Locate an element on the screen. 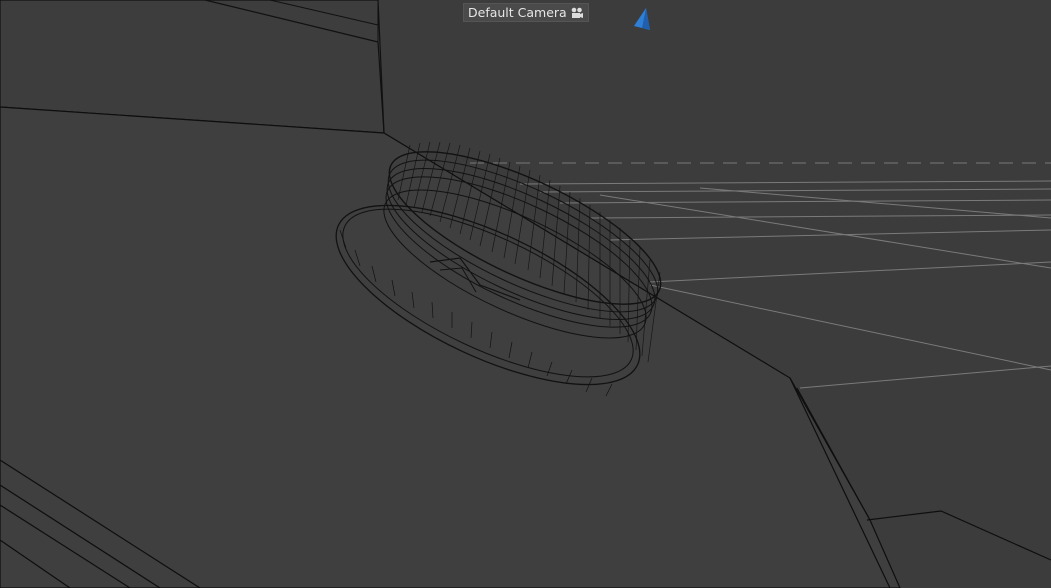  camera-icon is located at coordinates (577, 13).